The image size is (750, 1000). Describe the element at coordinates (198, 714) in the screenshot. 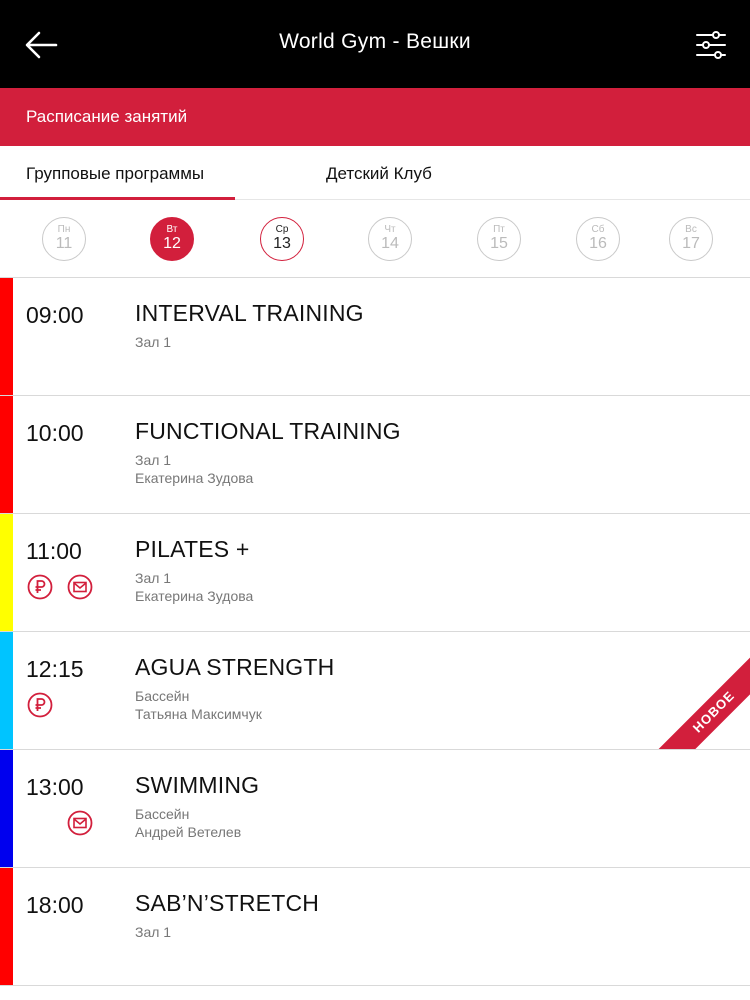

I see `class-trainer: Татьяна Максимчук` at that location.